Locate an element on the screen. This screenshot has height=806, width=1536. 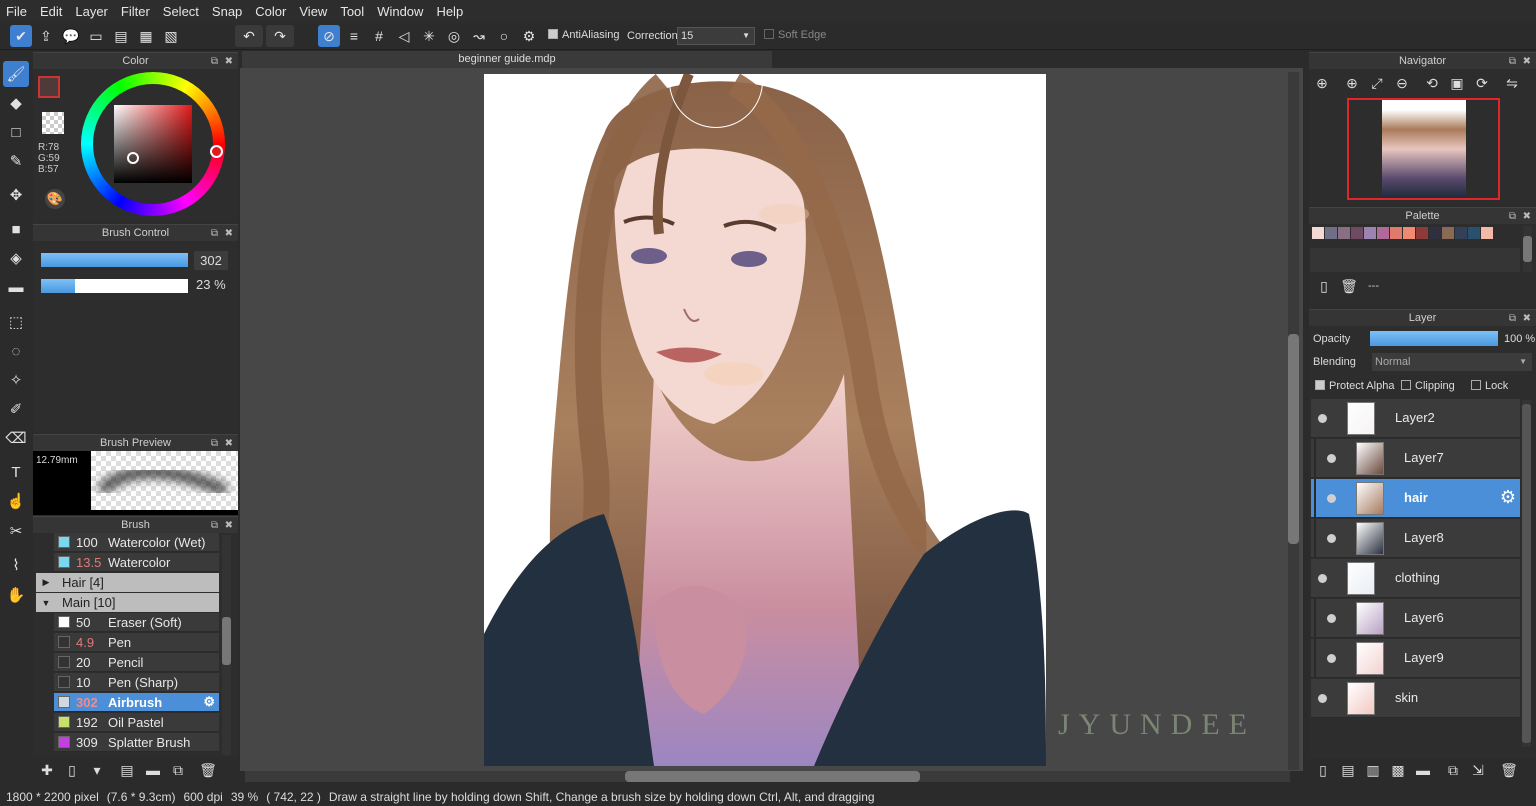
sv-cursor is located at coordinates (133, 158).